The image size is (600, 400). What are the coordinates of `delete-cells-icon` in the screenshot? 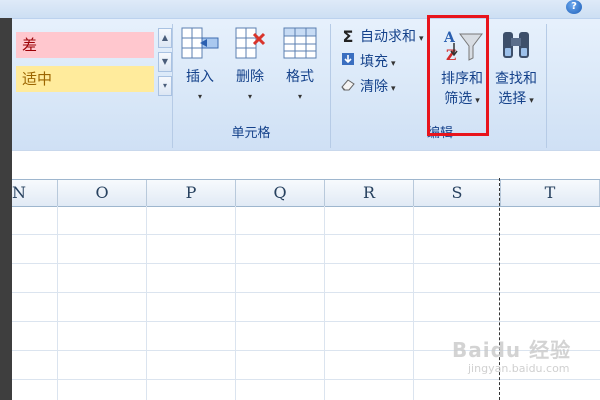 It's located at (250, 43).